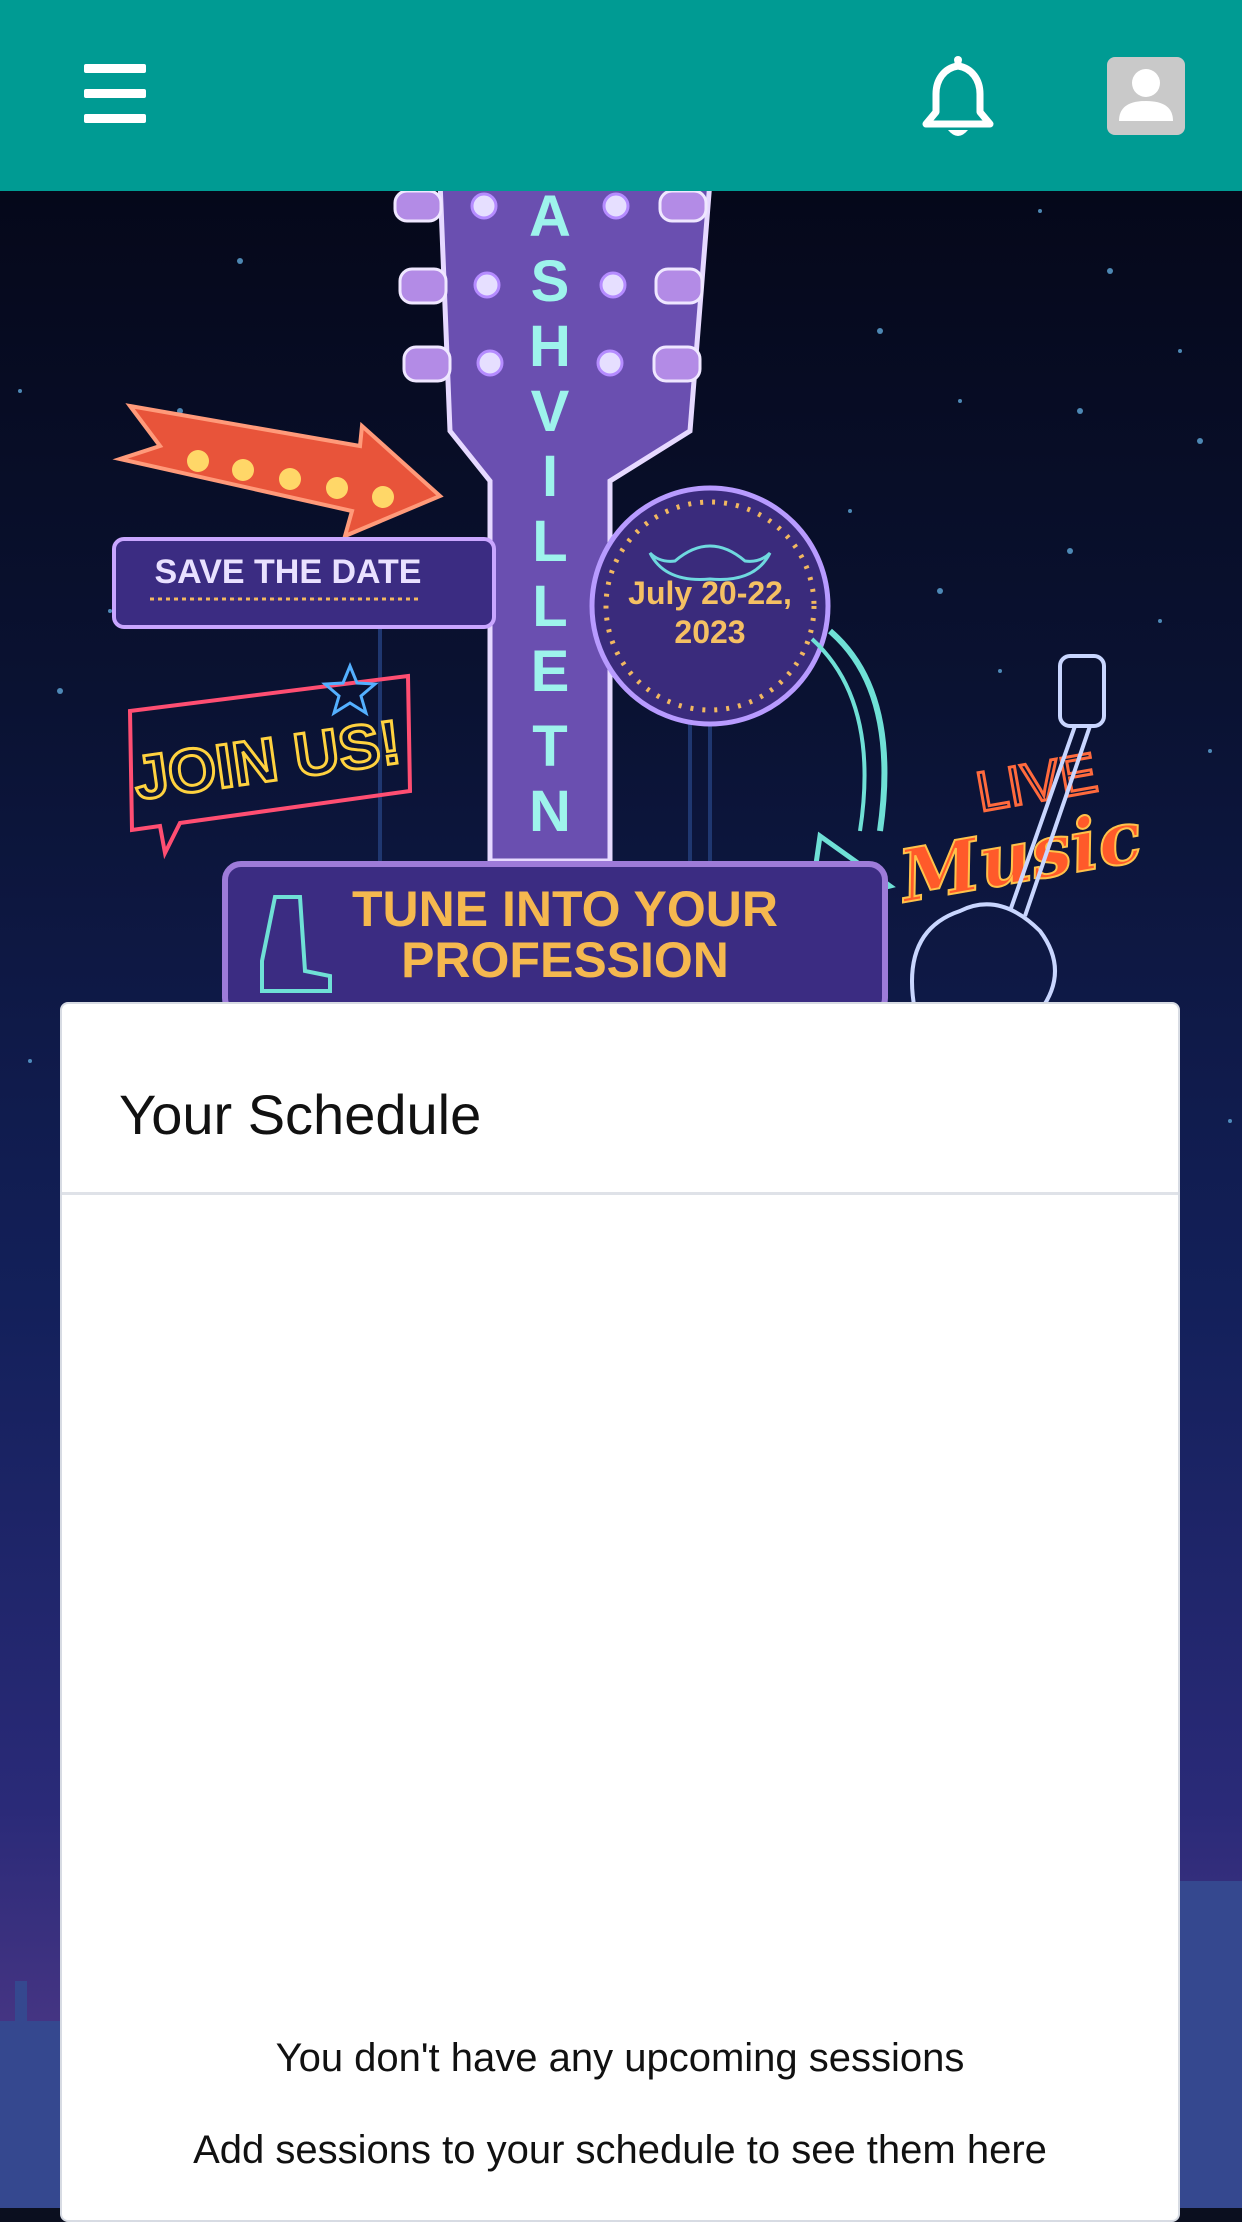 The height and width of the screenshot is (2222, 1242). What do you see at coordinates (300, 1114) in the screenshot?
I see `schedule-title: Your Schedule` at bounding box center [300, 1114].